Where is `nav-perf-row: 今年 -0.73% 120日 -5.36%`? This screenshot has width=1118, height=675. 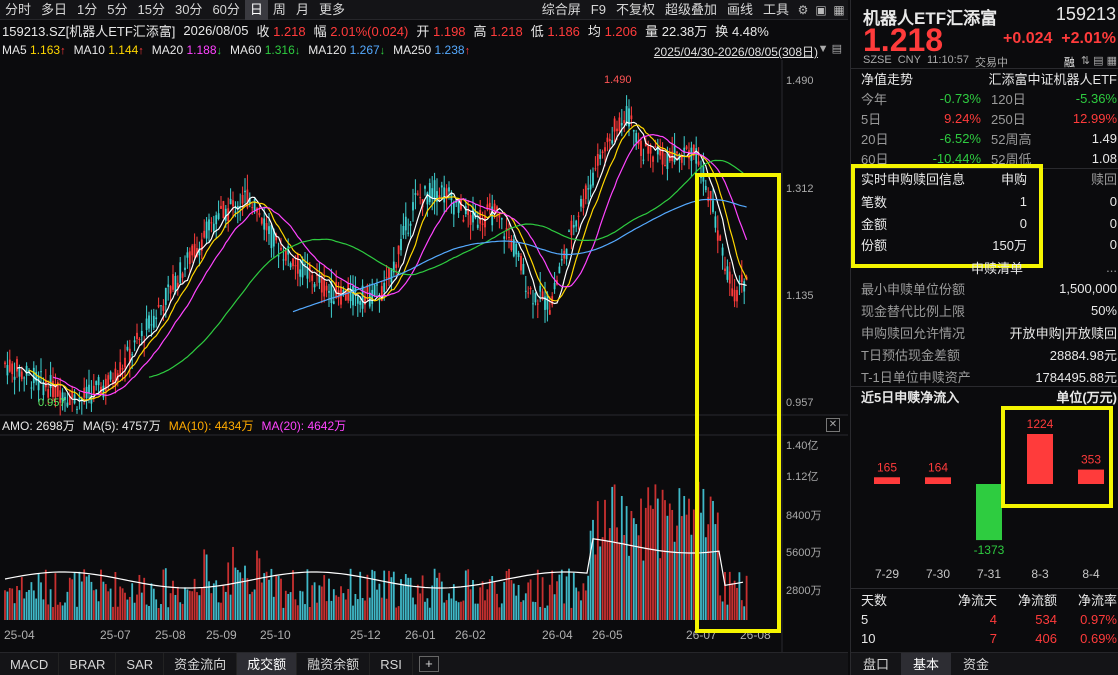 nav-perf-row: 今年 -0.73% 120日 -5.36% is located at coordinates (989, 98).